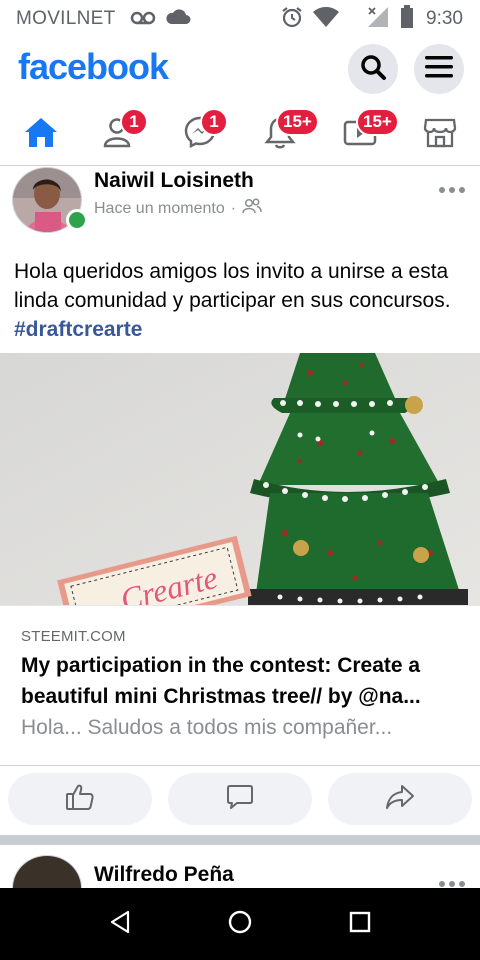 The image size is (480, 960). What do you see at coordinates (444, 18) in the screenshot?
I see `clock-time: 9:30` at bounding box center [444, 18].